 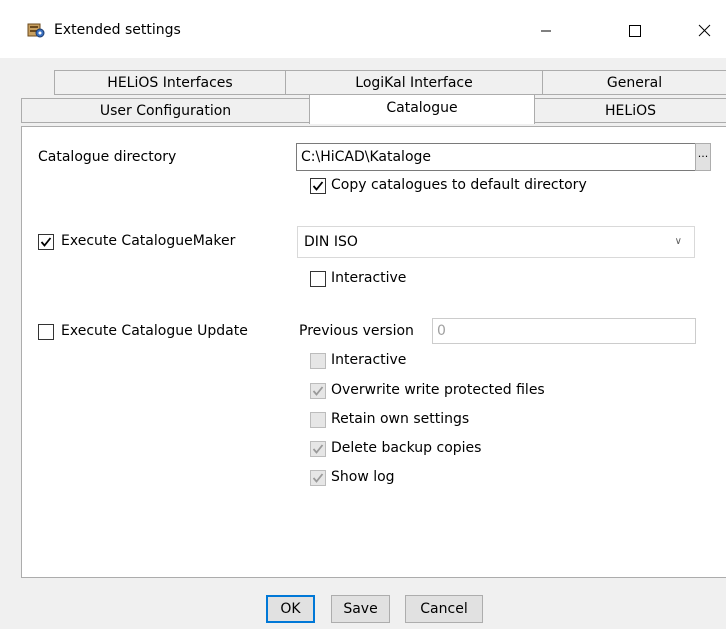 I want to click on tab-logikal-interface: LogiKal Interface, so click(x=414, y=82).